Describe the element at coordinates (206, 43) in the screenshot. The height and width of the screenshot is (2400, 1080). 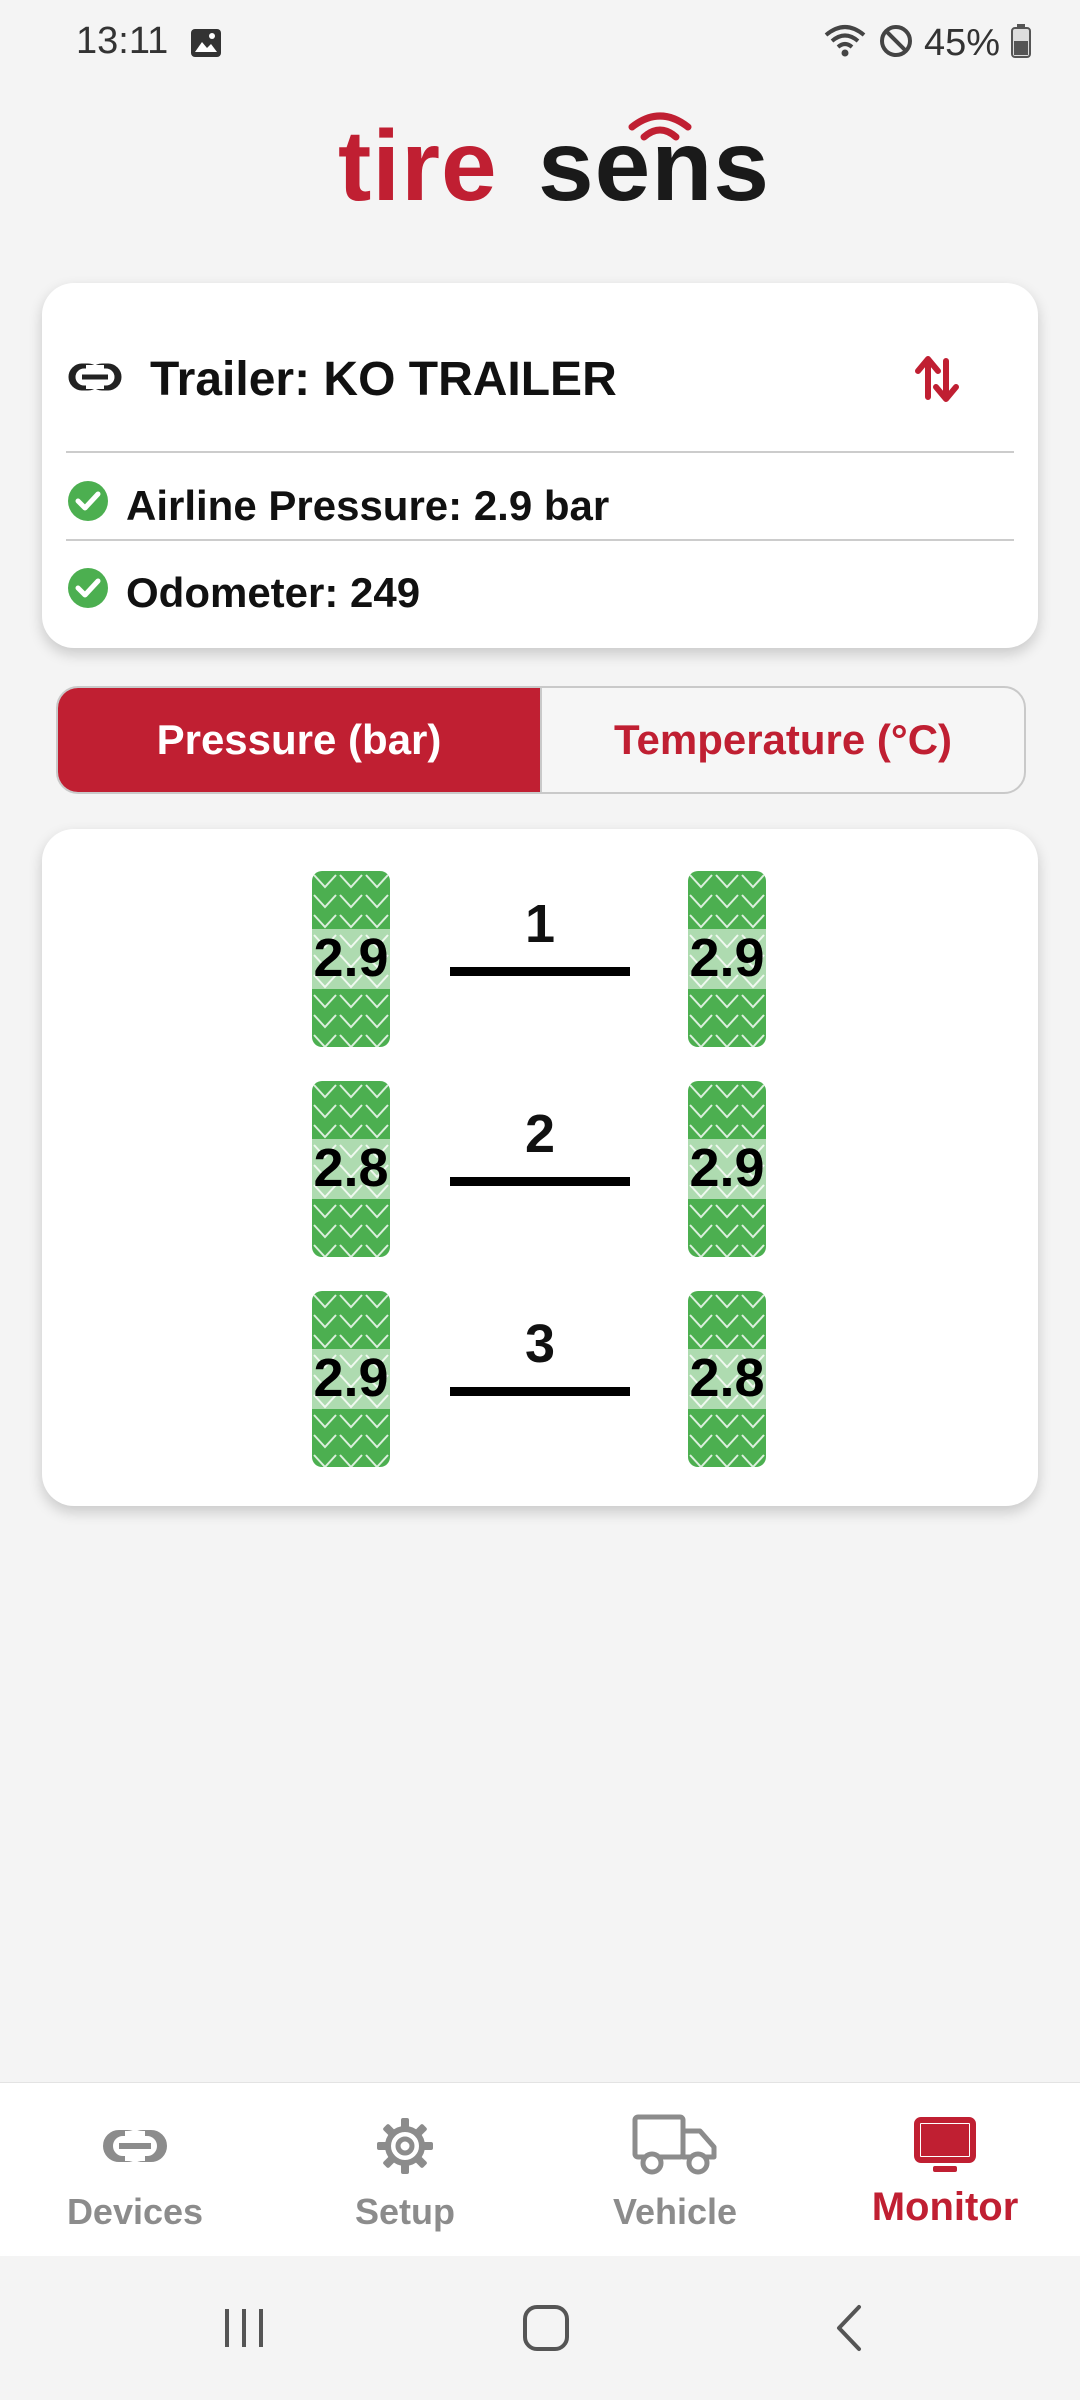
I see `gallery-notification-icon` at that location.